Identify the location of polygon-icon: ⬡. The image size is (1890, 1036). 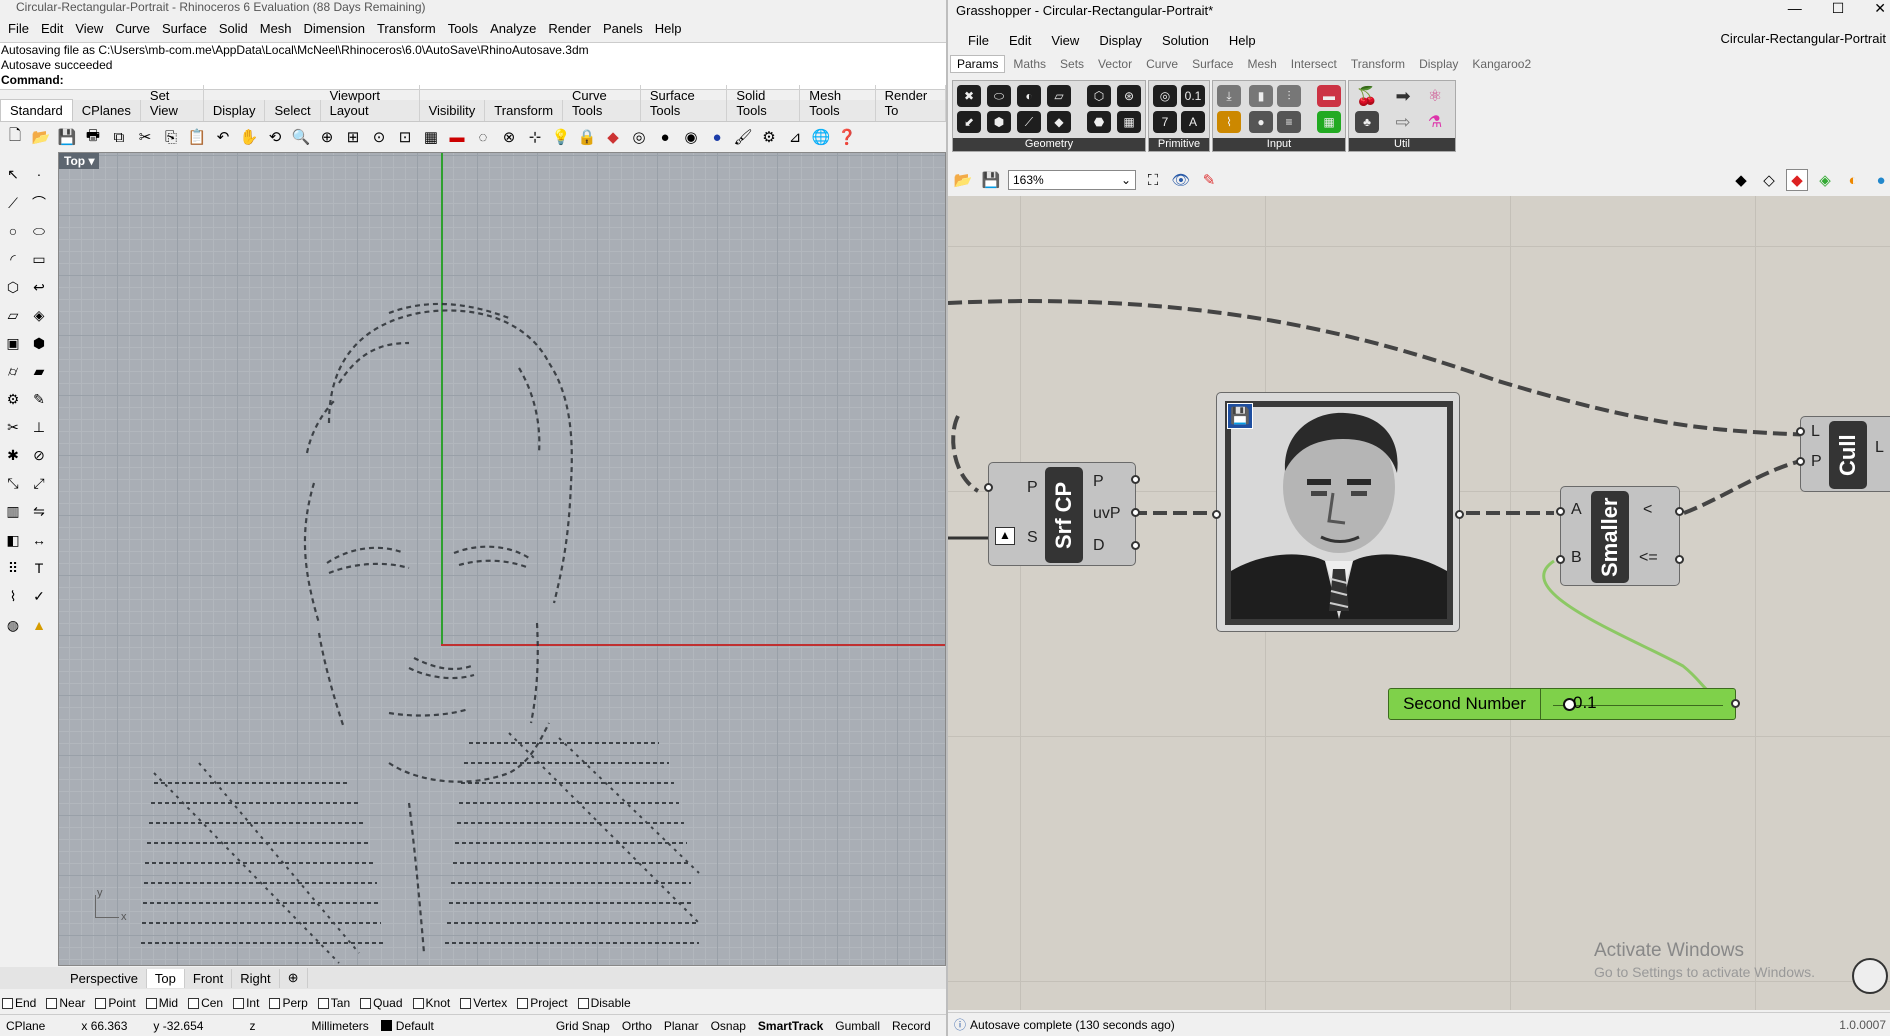
(13, 288).